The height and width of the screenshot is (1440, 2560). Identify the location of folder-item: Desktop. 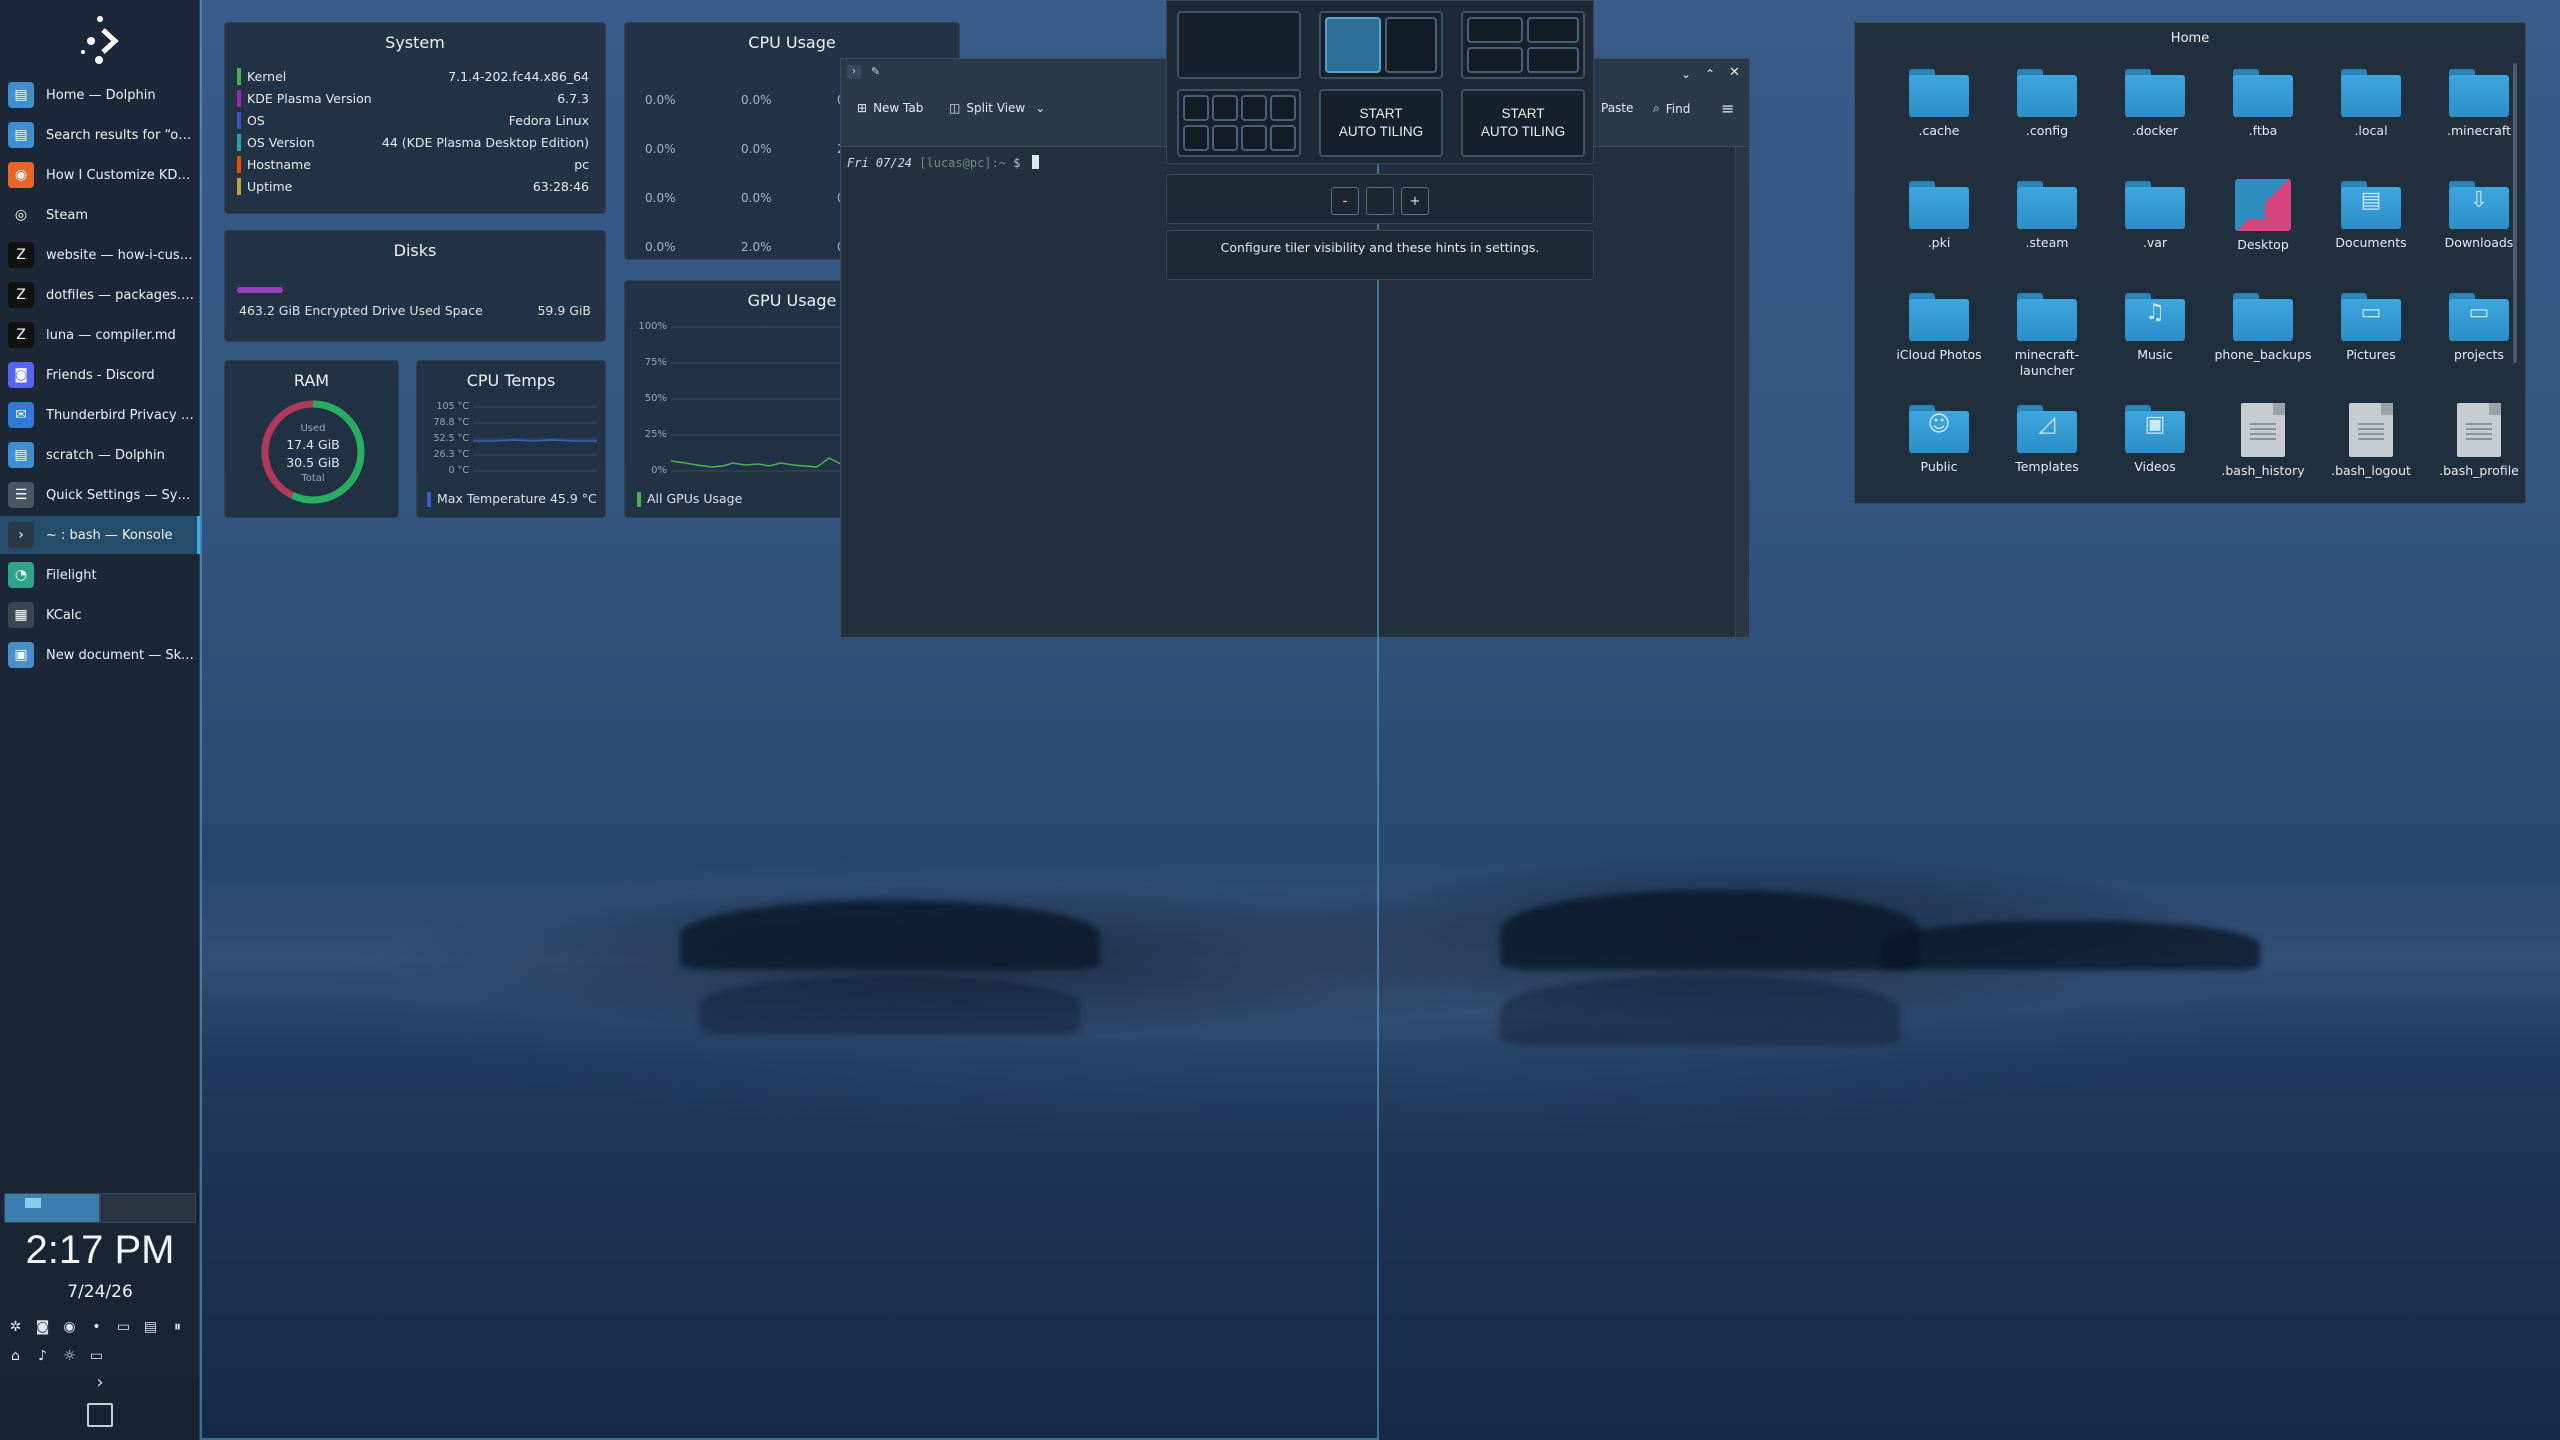
(2263, 216).